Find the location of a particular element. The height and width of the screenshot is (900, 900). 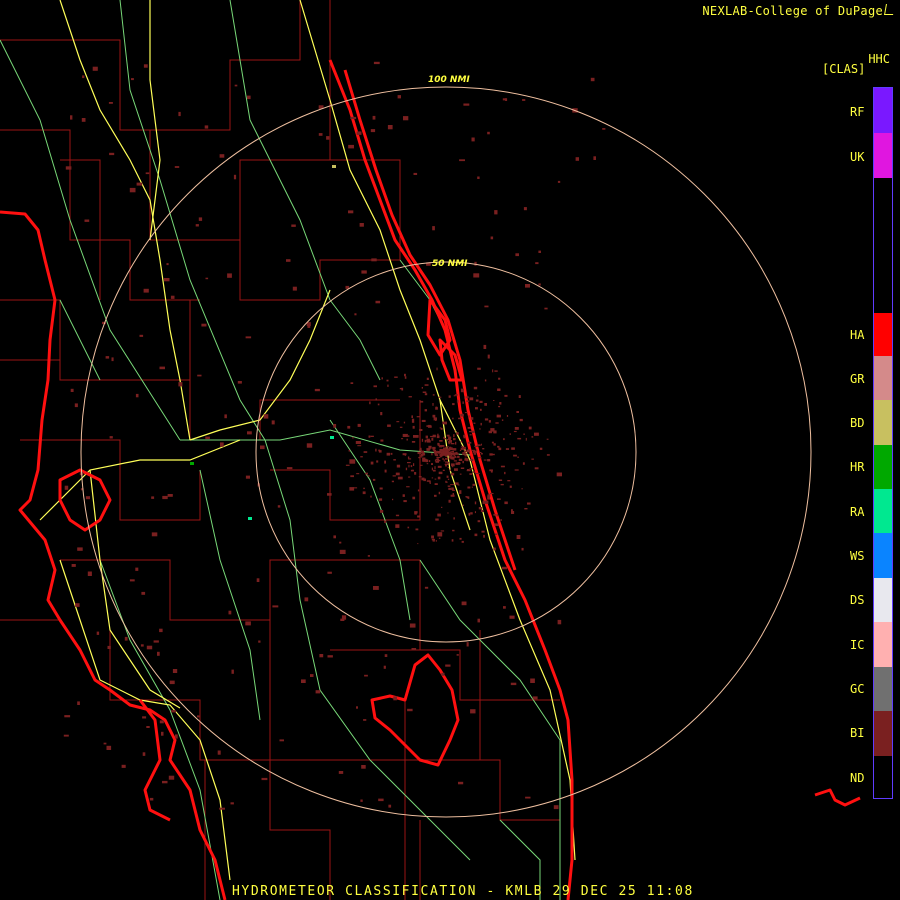

legend-swatch-ha is located at coordinates (883, 334).